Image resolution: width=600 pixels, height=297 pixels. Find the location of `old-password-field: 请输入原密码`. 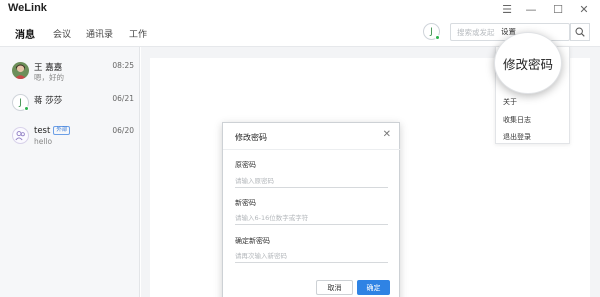

old-password-field: 请输入原密码 is located at coordinates (311, 181).